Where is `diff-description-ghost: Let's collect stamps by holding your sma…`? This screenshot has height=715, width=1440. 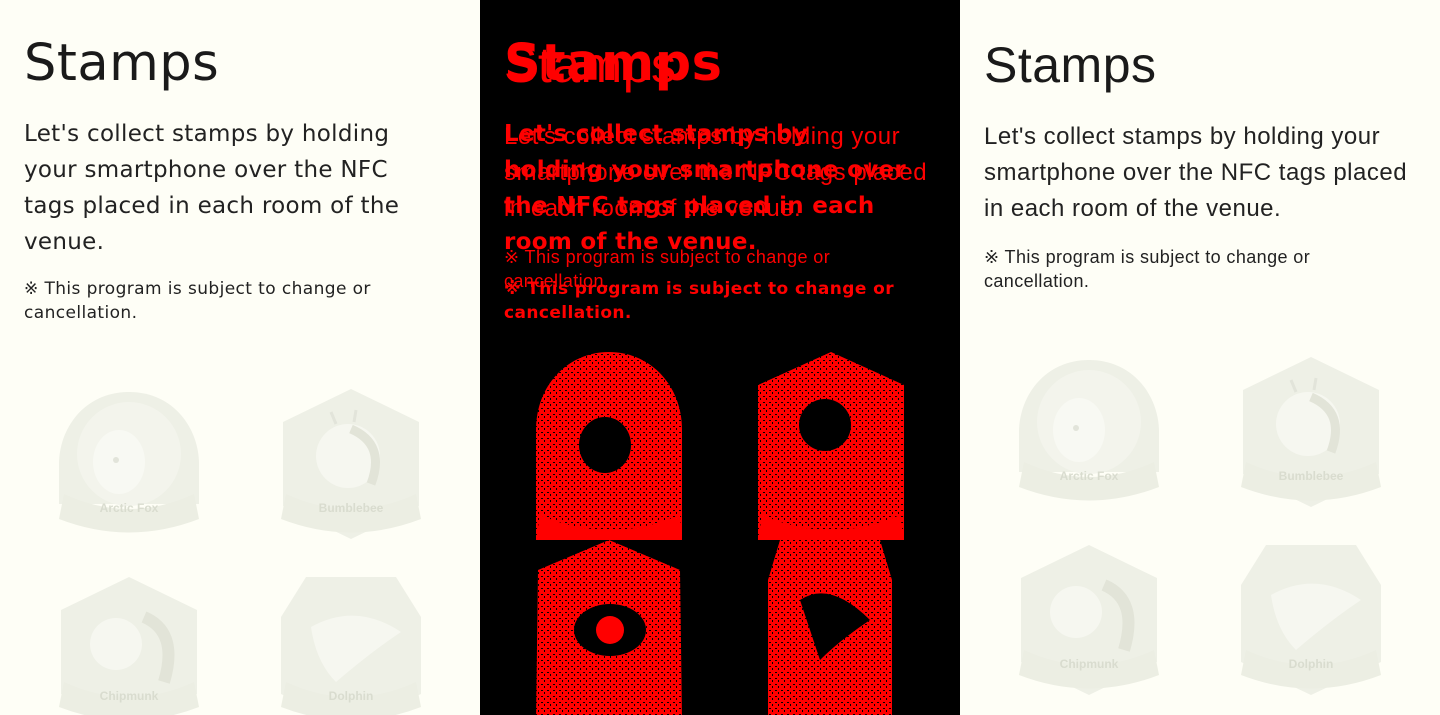
diff-description-ghost: Let's collect stamps by holding your sma… is located at coordinates (716, 172).